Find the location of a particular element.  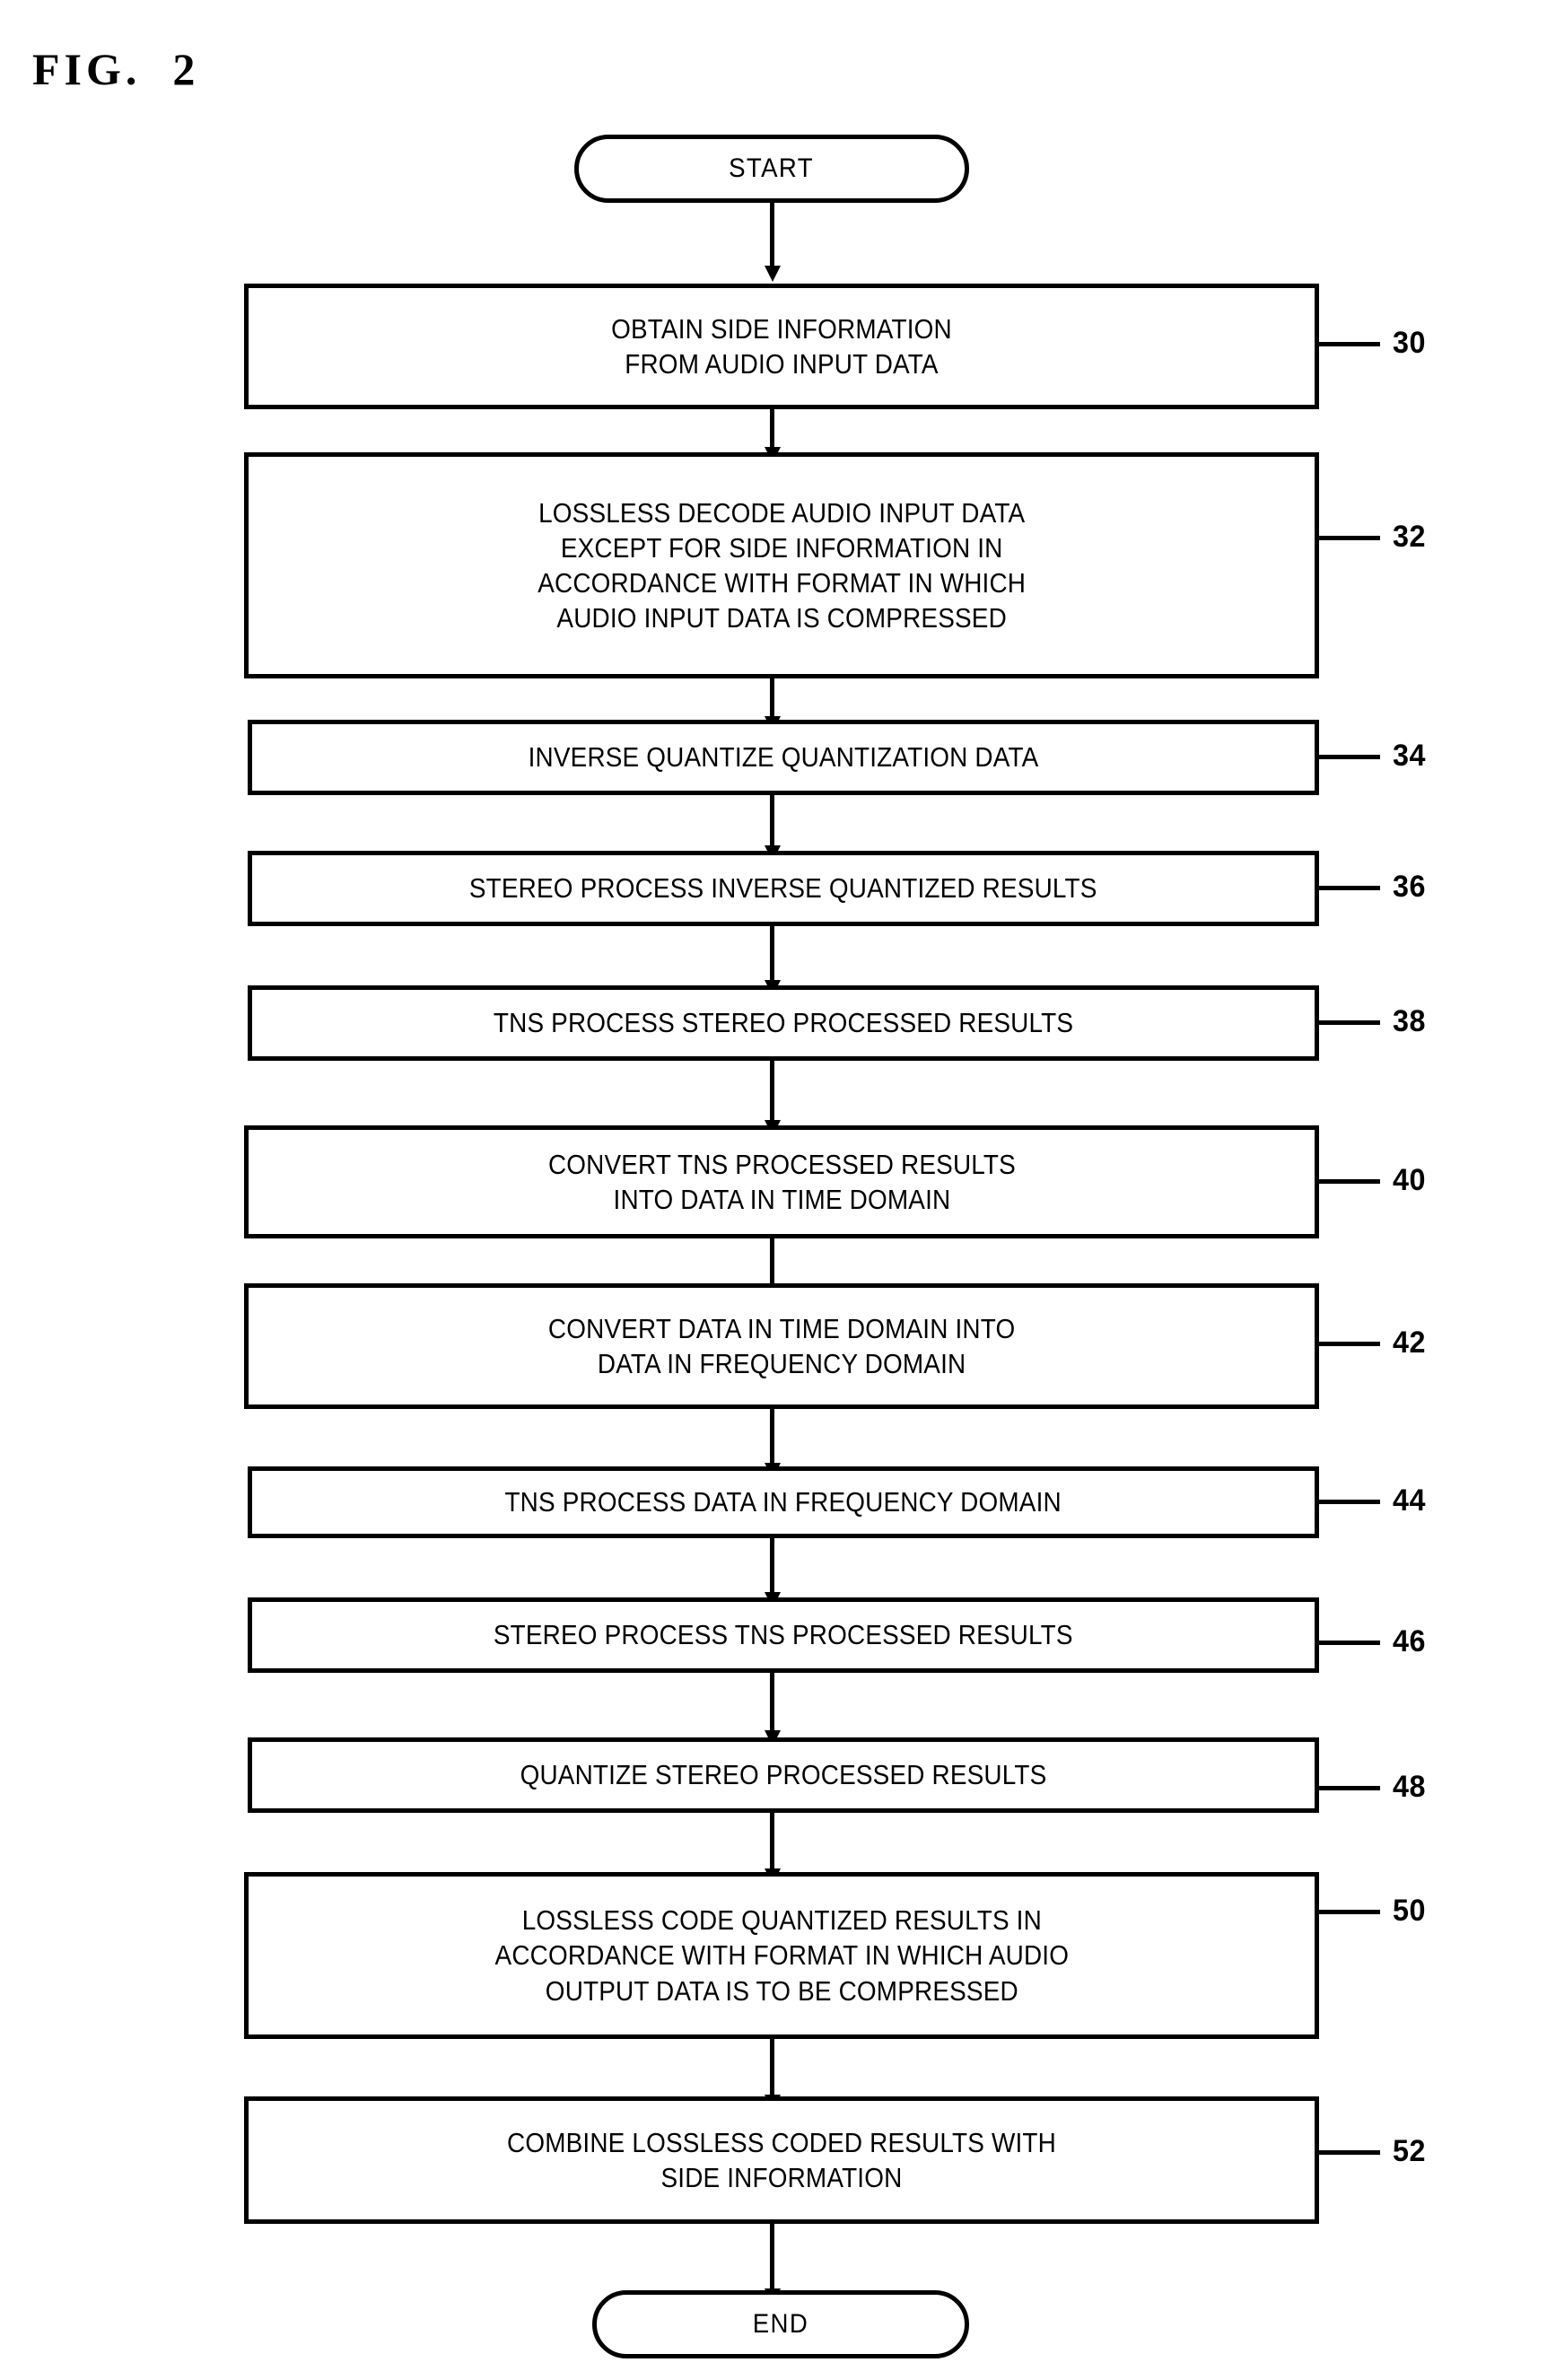

process-box-46: STEREO PROCESS TNS PROCESSED RESULTS is located at coordinates (783, 1635).